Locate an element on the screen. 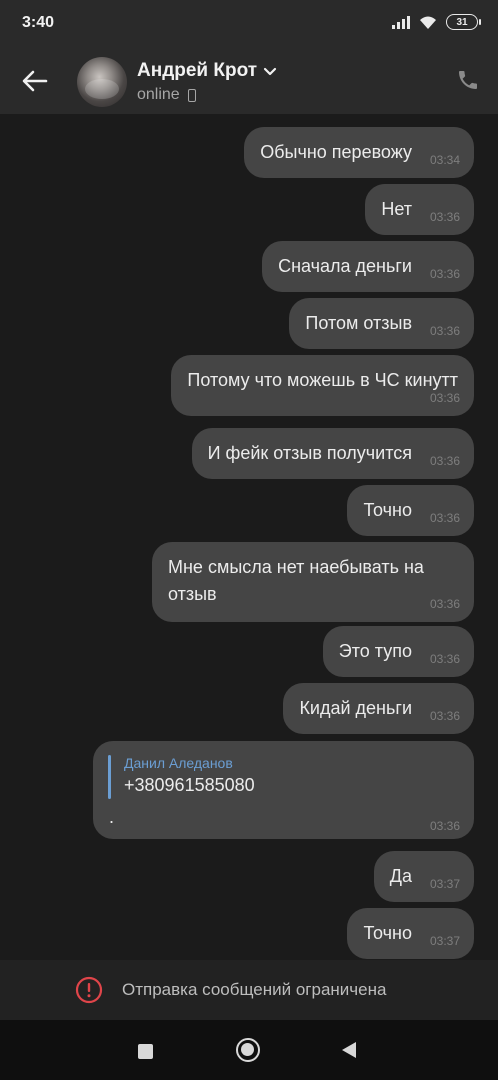 The width and height of the screenshot is (498, 1080). message-bubble: Это тупо 03:36 is located at coordinates (398, 651).